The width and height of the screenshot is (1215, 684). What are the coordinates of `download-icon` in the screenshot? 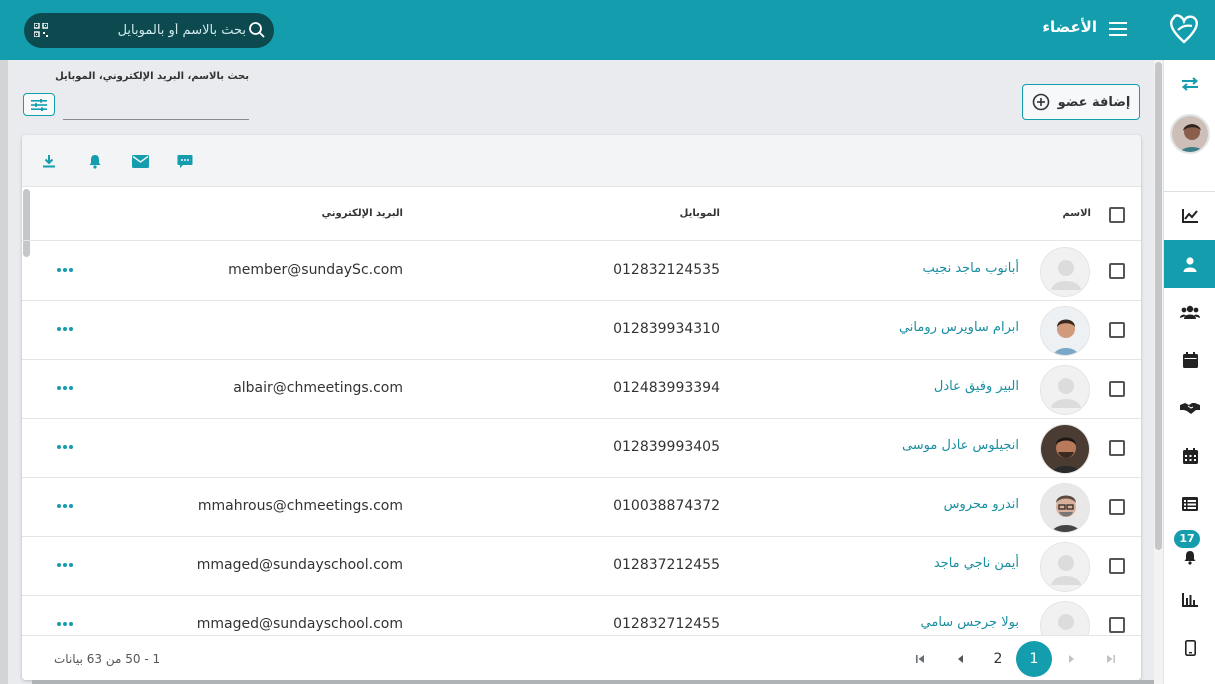 It's located at (49, 161).